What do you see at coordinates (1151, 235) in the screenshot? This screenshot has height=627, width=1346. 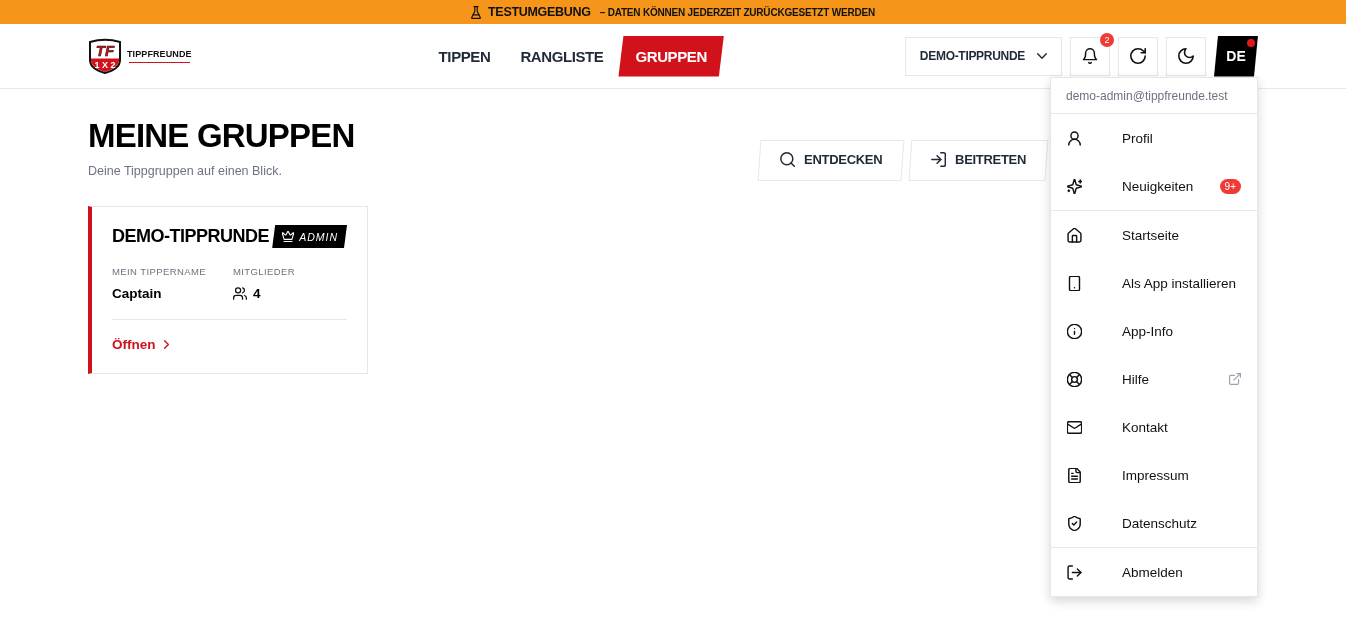 I see `menu-item: Startseite` at bounding box center [1151, 235].